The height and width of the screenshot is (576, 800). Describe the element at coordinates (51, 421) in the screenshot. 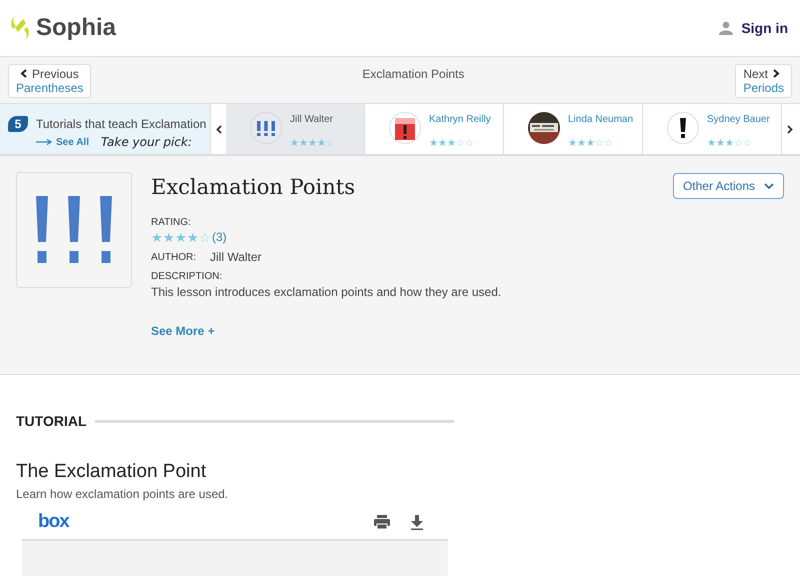

I see `section-label: TUTORIAL` at that location.